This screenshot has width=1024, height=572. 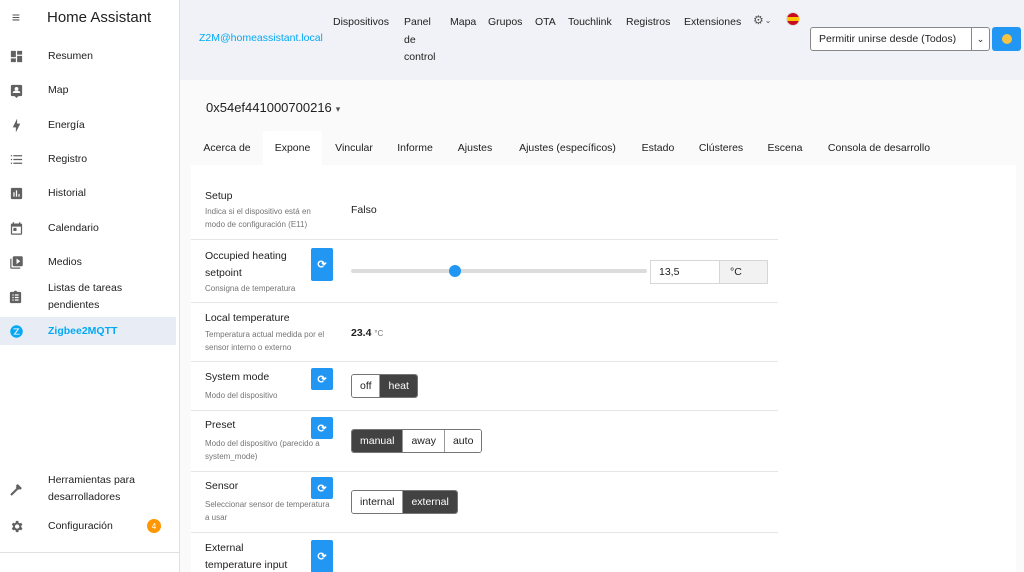 I want to click on lightning-bolt-icon, so click(x=16, y=125).